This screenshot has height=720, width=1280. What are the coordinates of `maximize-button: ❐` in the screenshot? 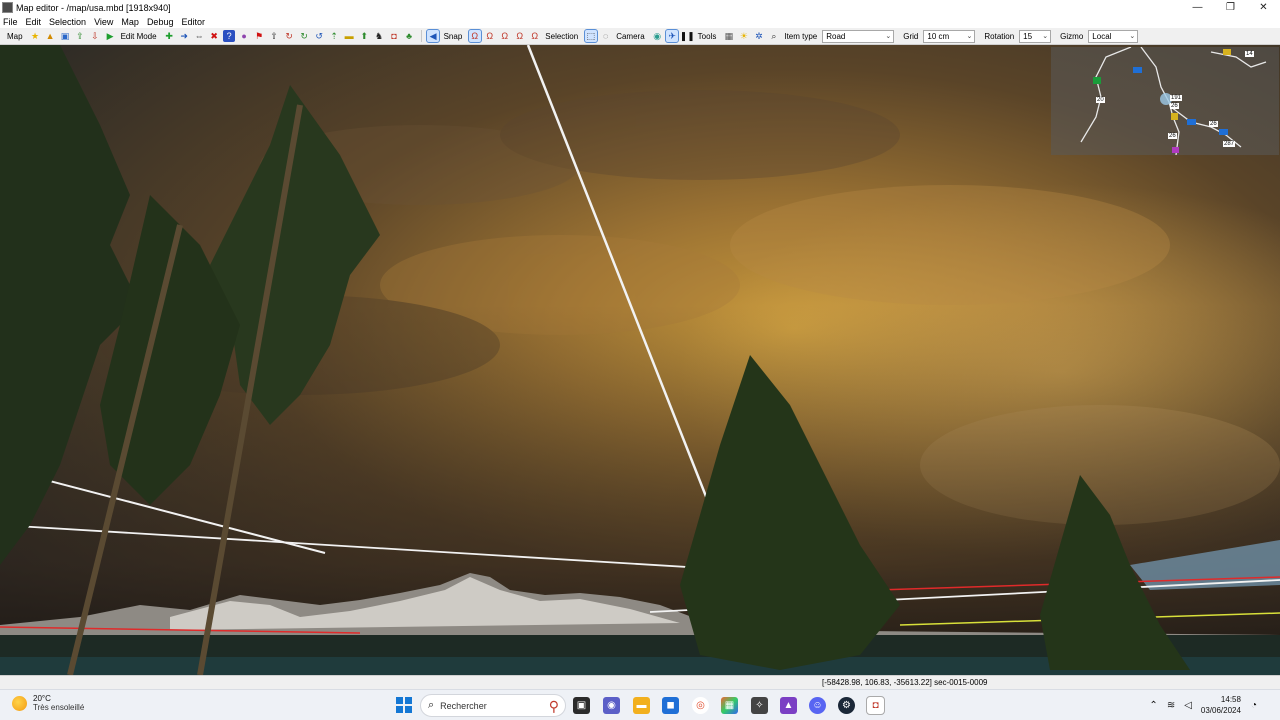 It's located at (1230, 7).